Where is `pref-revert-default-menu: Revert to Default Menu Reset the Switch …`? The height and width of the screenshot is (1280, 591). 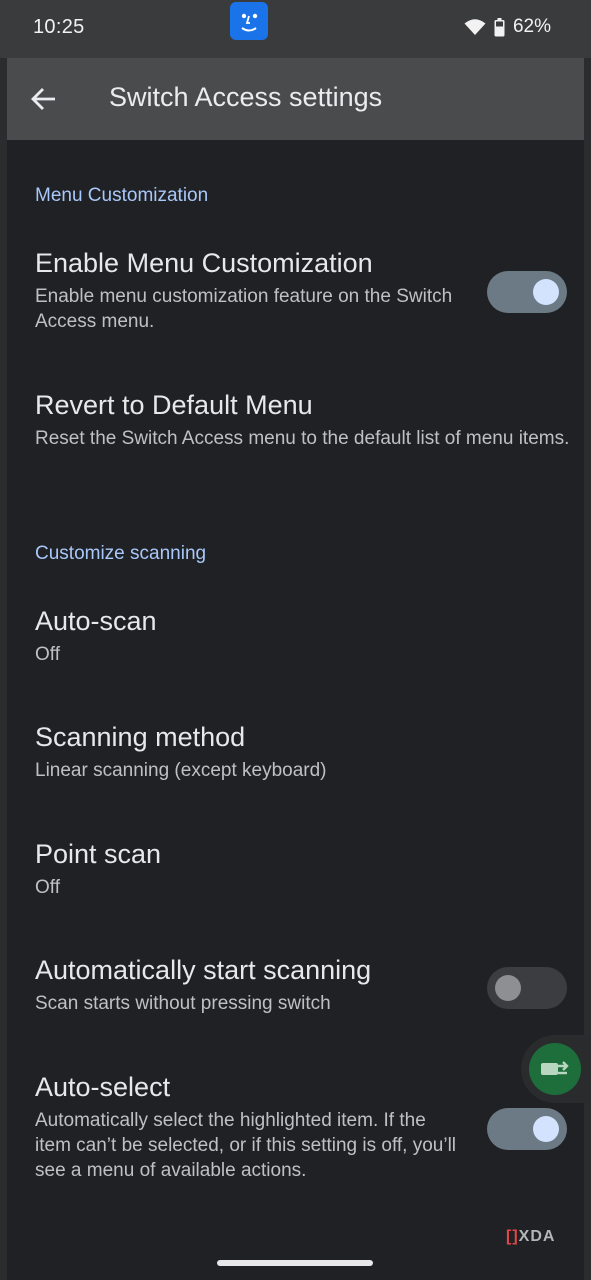
pref-revert-default-menu: Revert to Default Menu Reset the Switch … is located at coordinates (295, 440).